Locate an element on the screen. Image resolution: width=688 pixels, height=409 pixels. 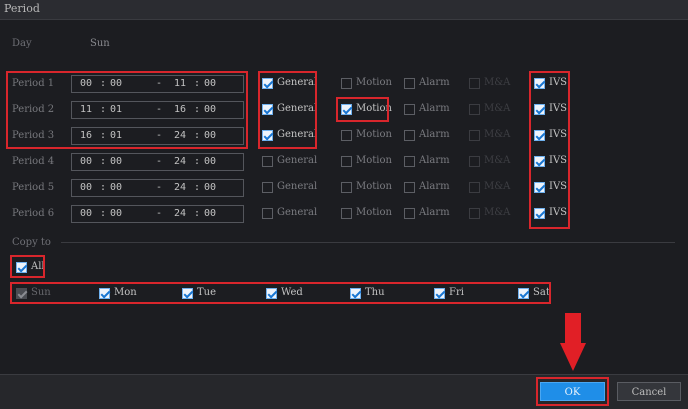
start-hour: 16 is located at coordinates (86, 135).